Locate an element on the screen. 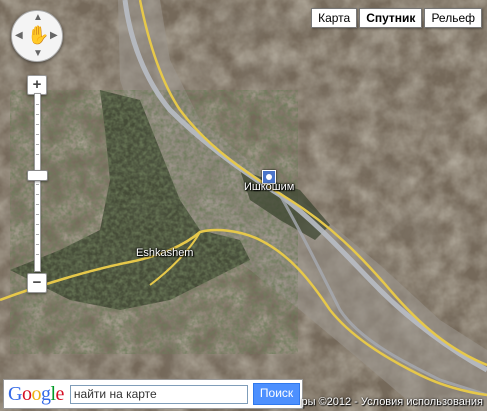 The width and height of the screenshot is (487, 411). map-type-terrain-button: Рельеф is located at coordinates (453, 18).